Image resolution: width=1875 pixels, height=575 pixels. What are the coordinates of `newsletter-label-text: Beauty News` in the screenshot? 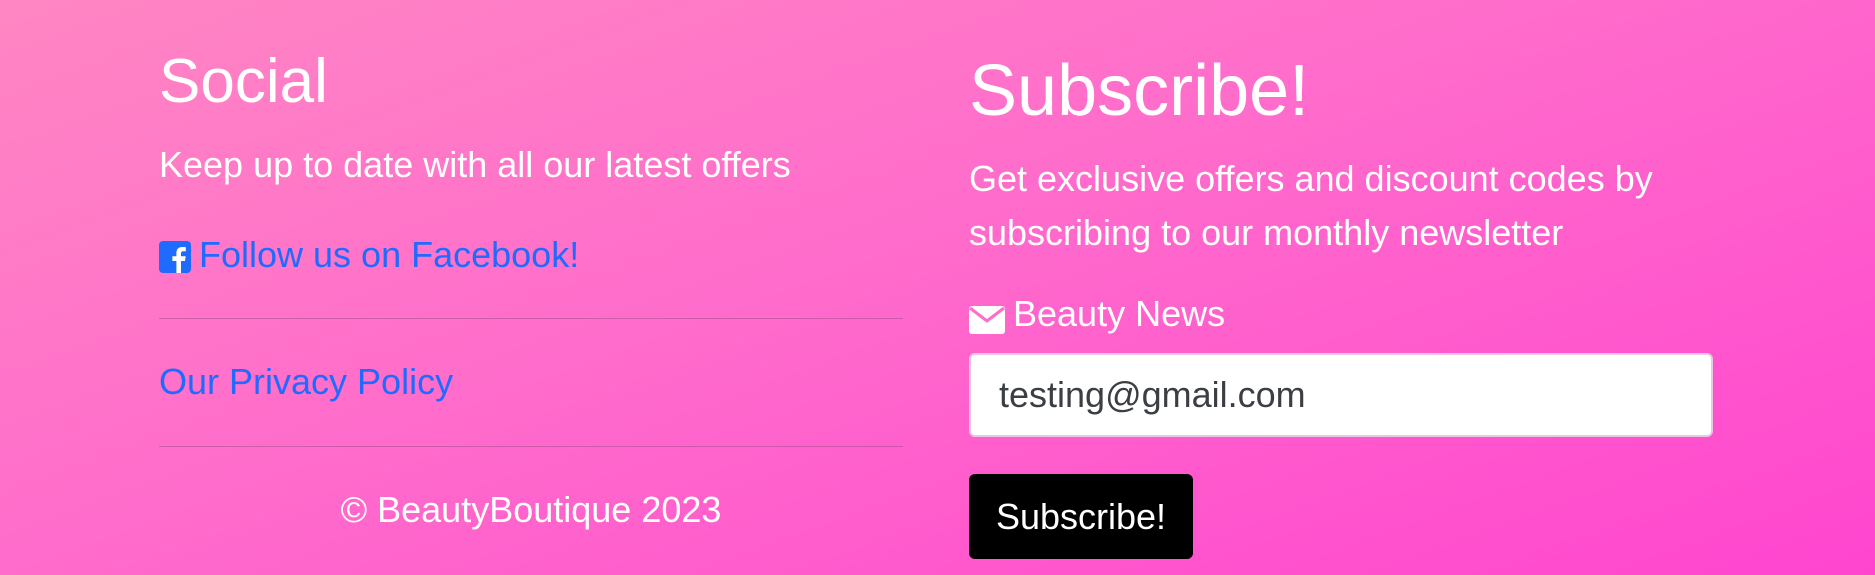 It's located at (1119, 313).